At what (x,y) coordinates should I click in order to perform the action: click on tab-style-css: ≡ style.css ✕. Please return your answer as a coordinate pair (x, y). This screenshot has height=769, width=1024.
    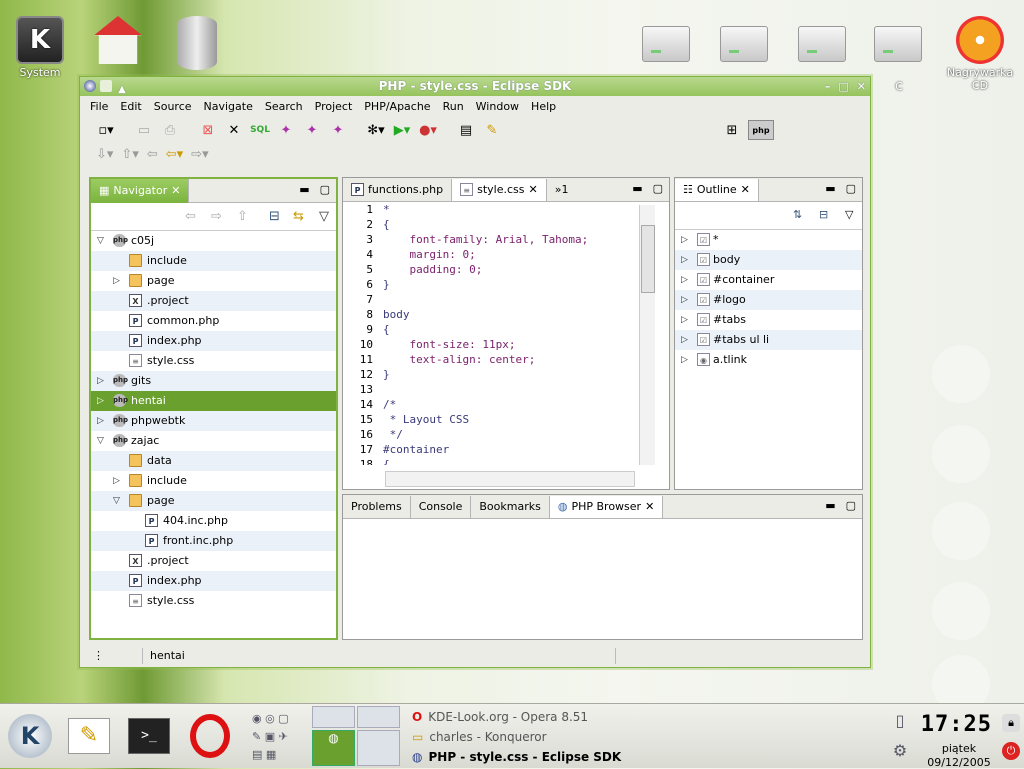
    Looking at the image, I should click on (499, 189).